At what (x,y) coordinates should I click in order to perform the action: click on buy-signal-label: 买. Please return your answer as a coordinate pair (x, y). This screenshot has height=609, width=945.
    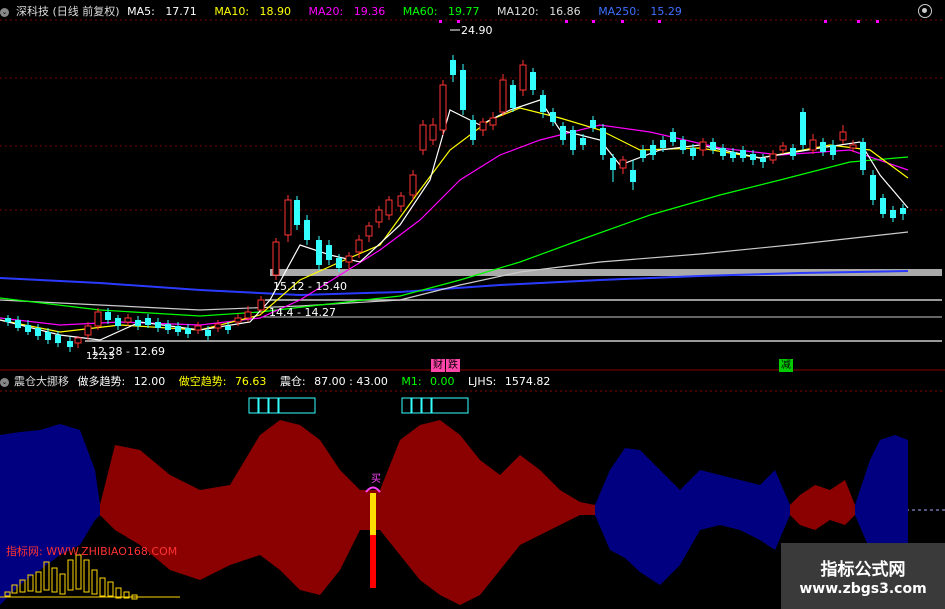
    Looking at the image, I should click on (376, 479).